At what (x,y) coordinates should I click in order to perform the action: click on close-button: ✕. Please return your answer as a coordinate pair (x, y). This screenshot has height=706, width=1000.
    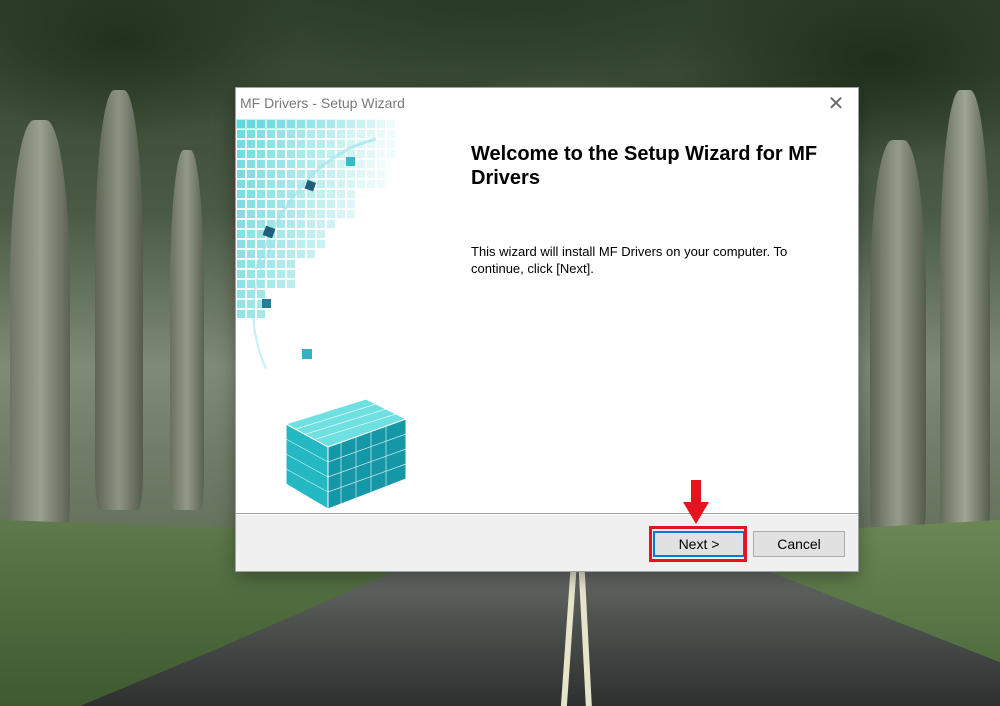
    Looking at the image, I should click on (836, 103).